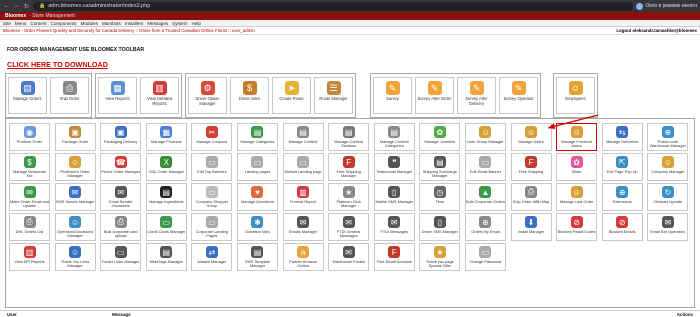 The height and width of the screenshot is (317, 700). Describe the element at coordinates (57, 64) in the screenshot. I see `download-toolbar-link: CLICK HERE TO DOWNLOAD` at that location.